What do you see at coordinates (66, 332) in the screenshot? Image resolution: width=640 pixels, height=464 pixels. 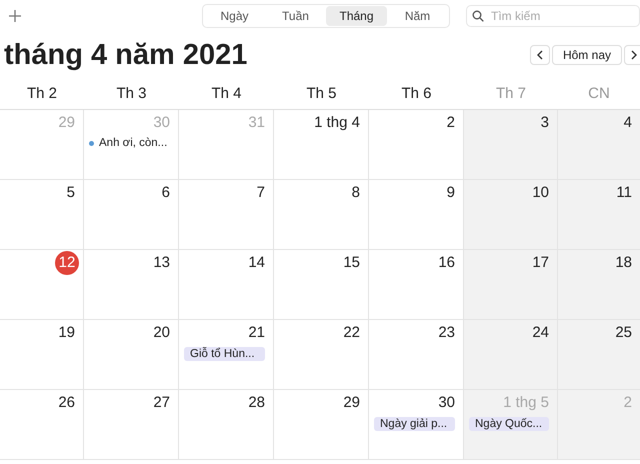 I see `day-number: 19` at bounding box center [66, 332].